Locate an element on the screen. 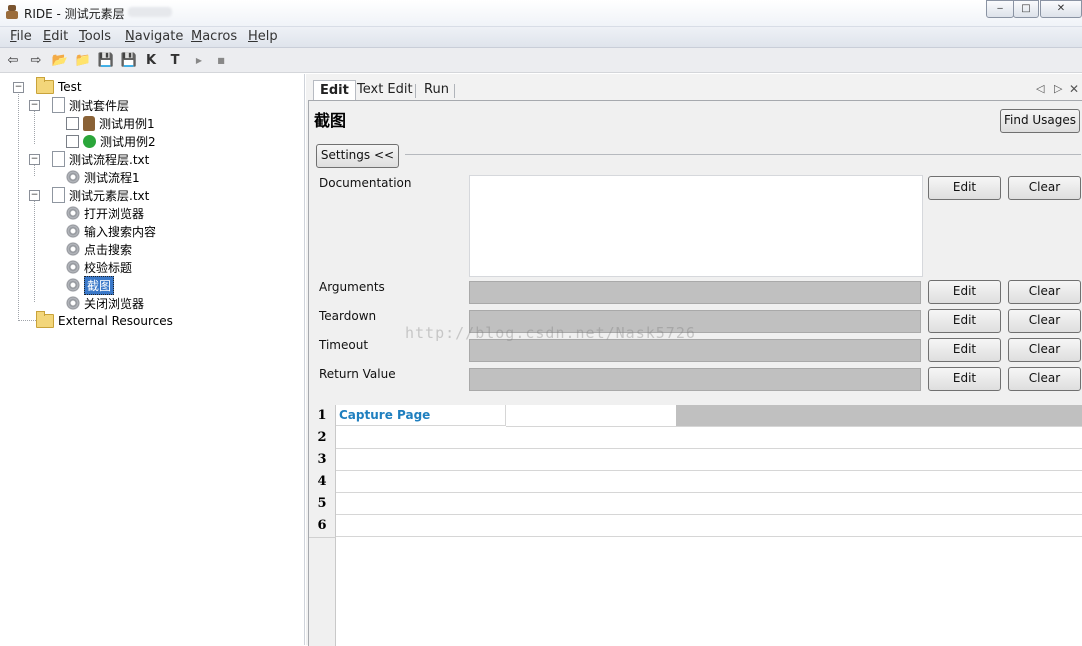  row-header: 3 is located at coordinates (322, 460).